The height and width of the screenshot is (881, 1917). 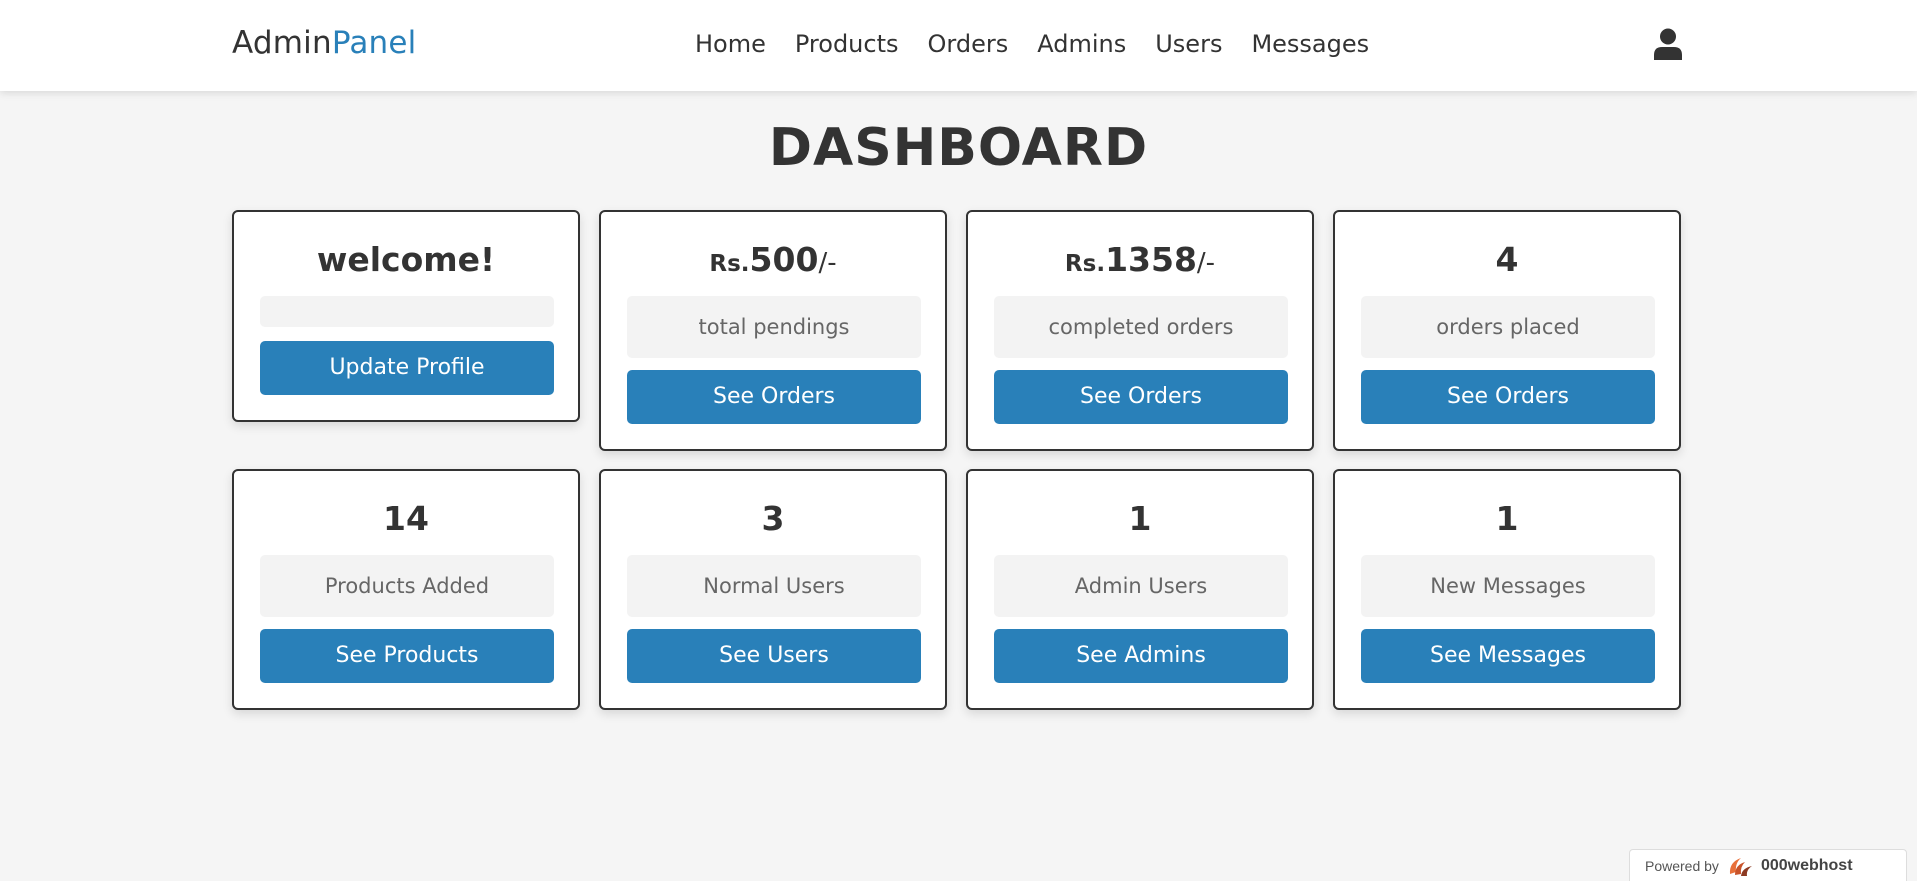 I want to click on card-value: welcome!, so click(x=406, y=259).